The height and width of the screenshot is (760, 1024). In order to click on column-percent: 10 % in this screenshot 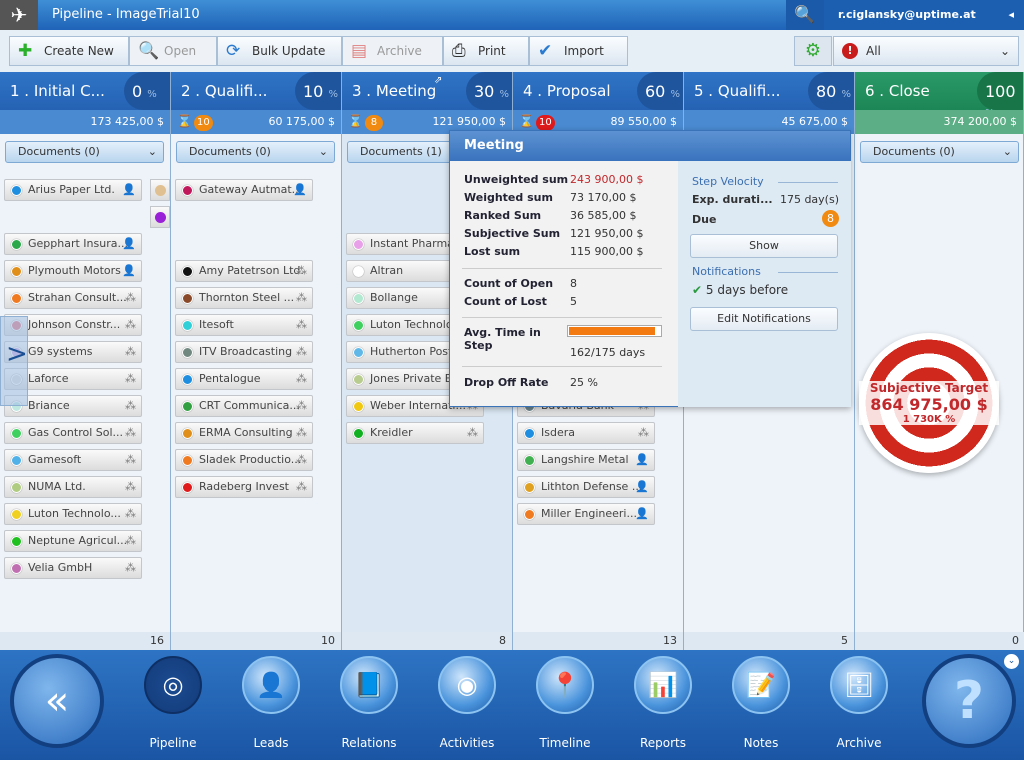, I will do `click(318, 91)`.